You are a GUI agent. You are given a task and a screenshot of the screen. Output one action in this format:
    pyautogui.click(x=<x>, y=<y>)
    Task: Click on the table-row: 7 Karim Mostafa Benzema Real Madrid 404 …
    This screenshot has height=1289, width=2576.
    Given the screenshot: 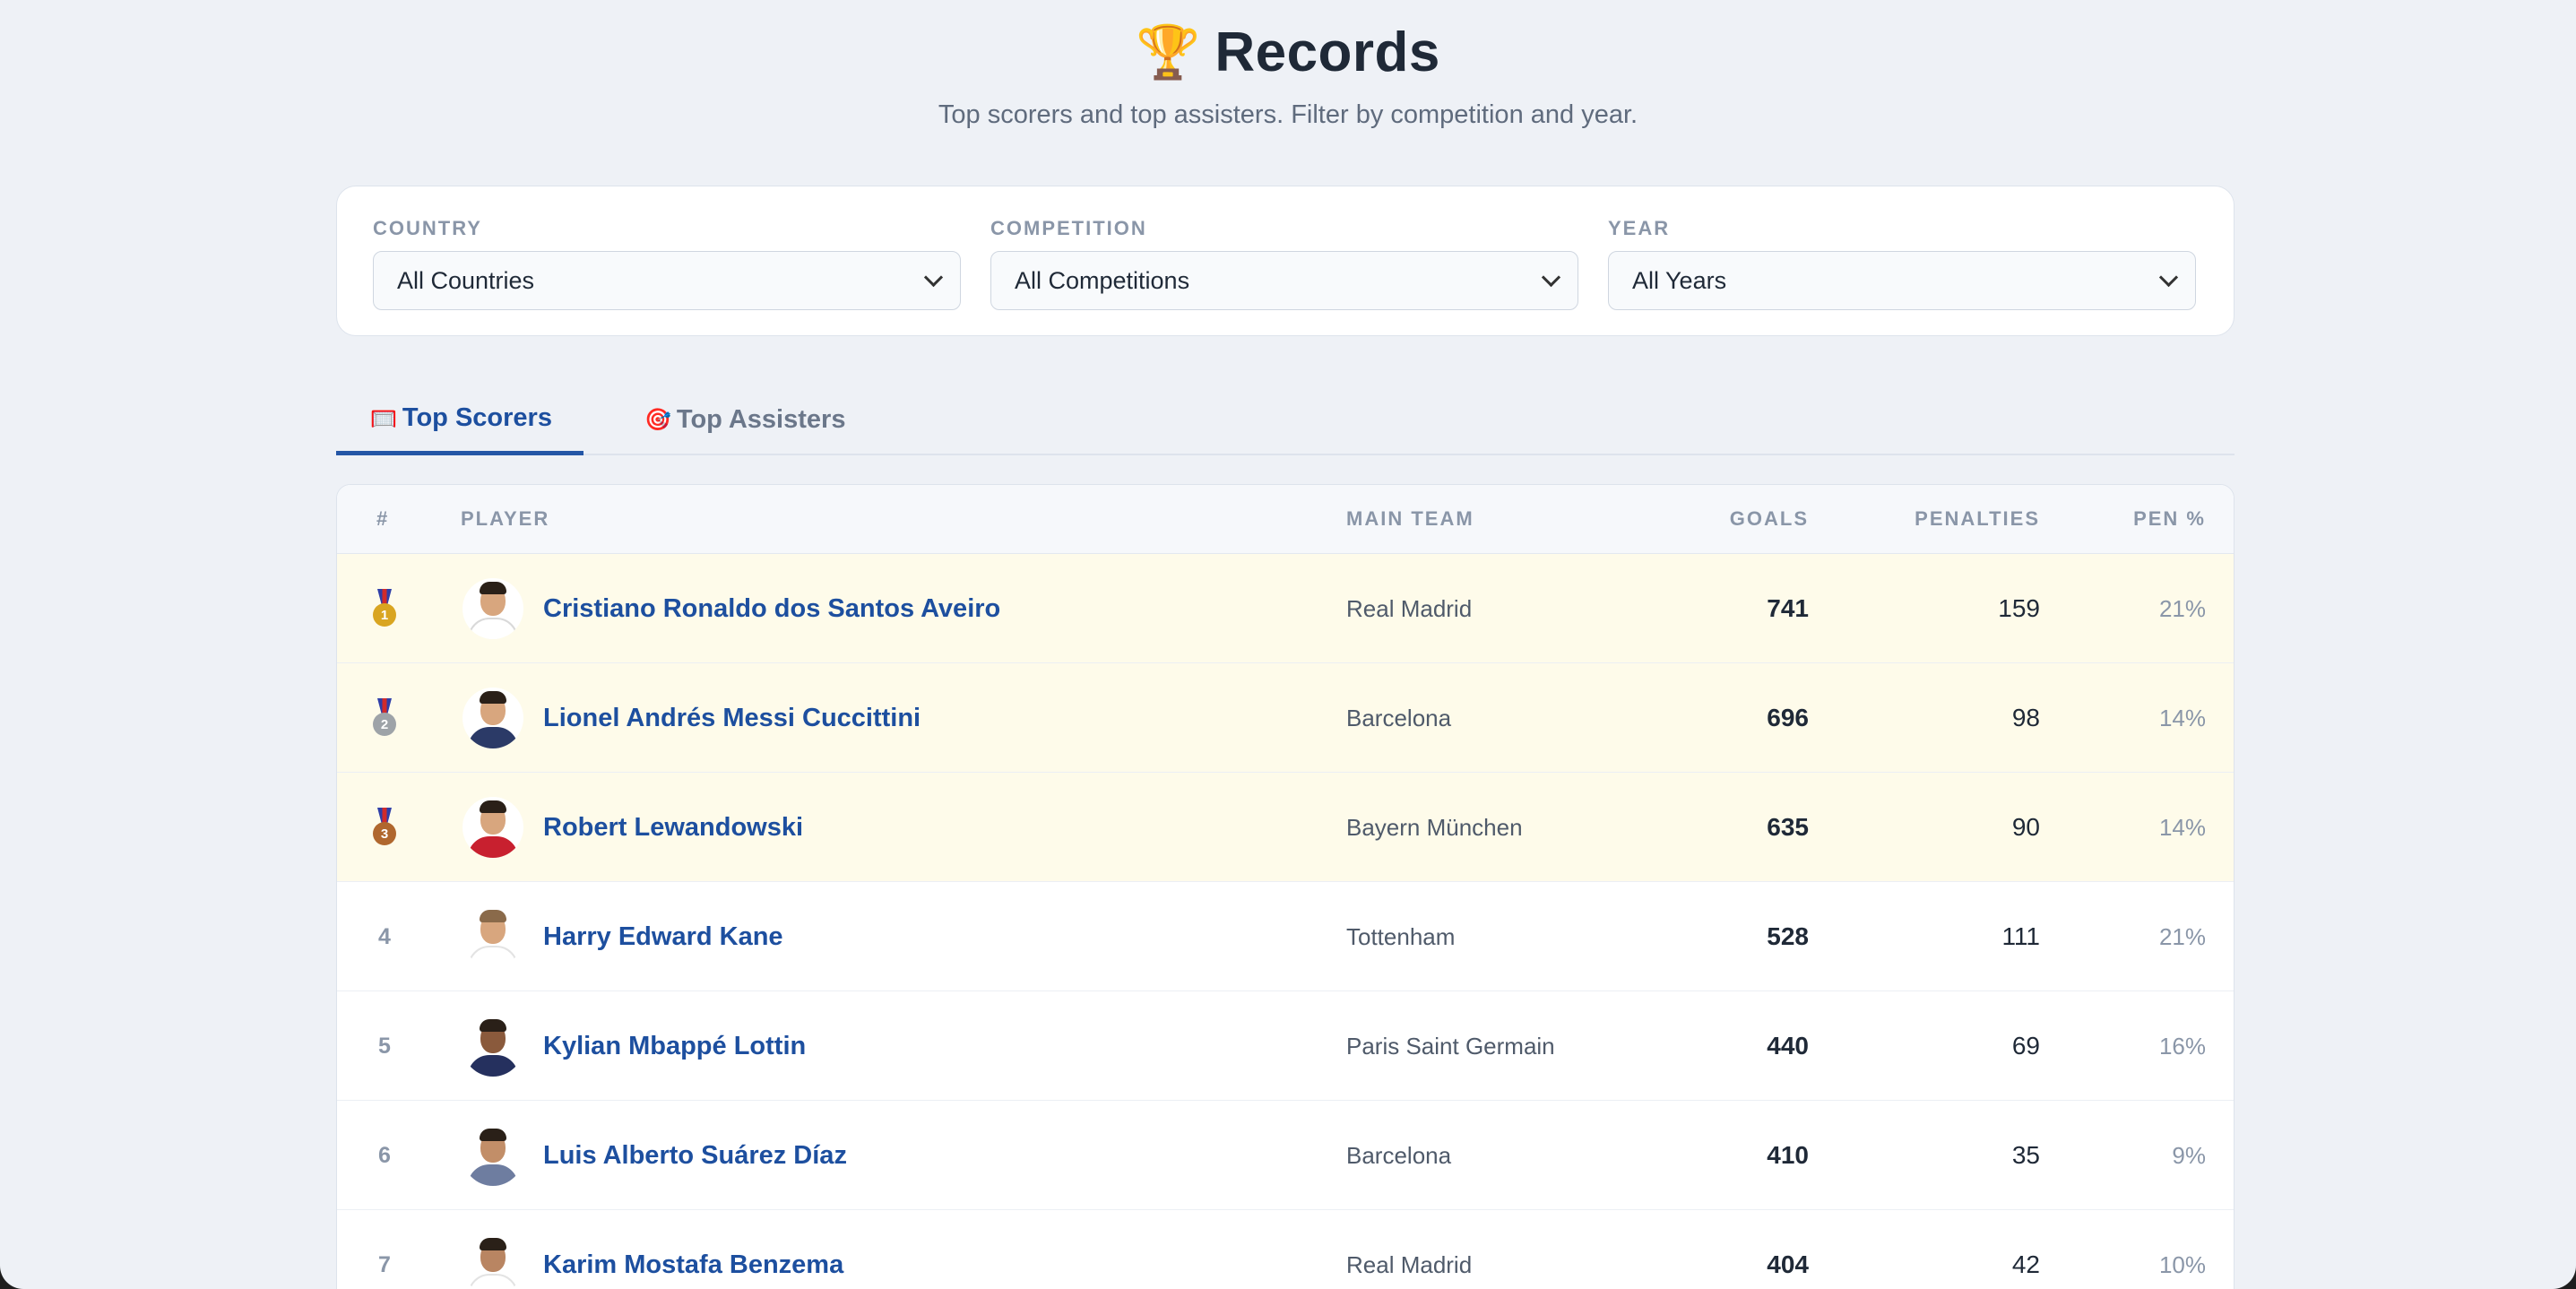 What is the action you would take?
    pyautogui.click(x=1285, y=1249)
    